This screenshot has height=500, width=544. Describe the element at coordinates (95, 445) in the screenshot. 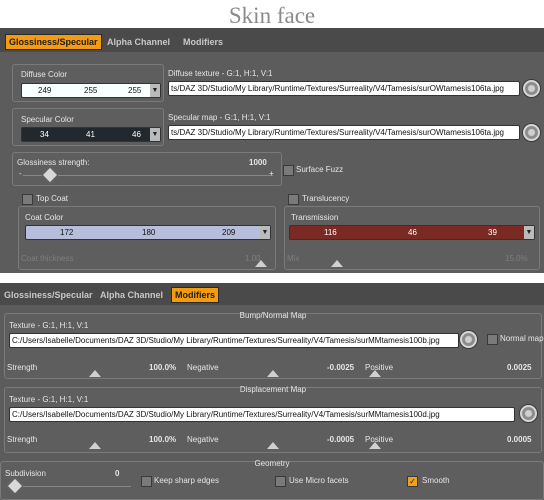

I see `displacement-strength-slider-thumb` at that location.